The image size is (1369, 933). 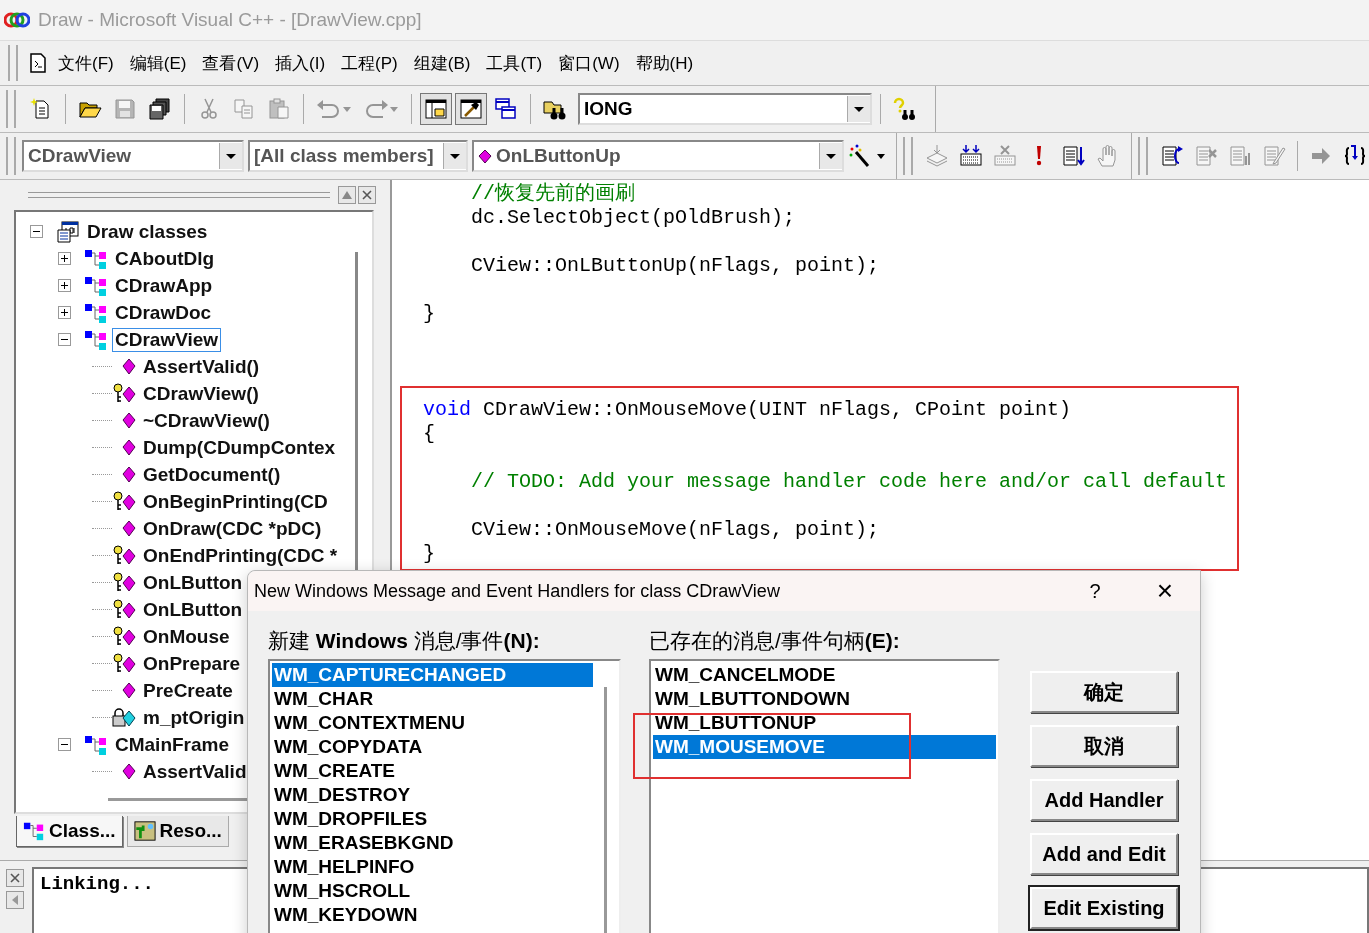 I want to click on help-button: ?, so click(x=1095, y=591).